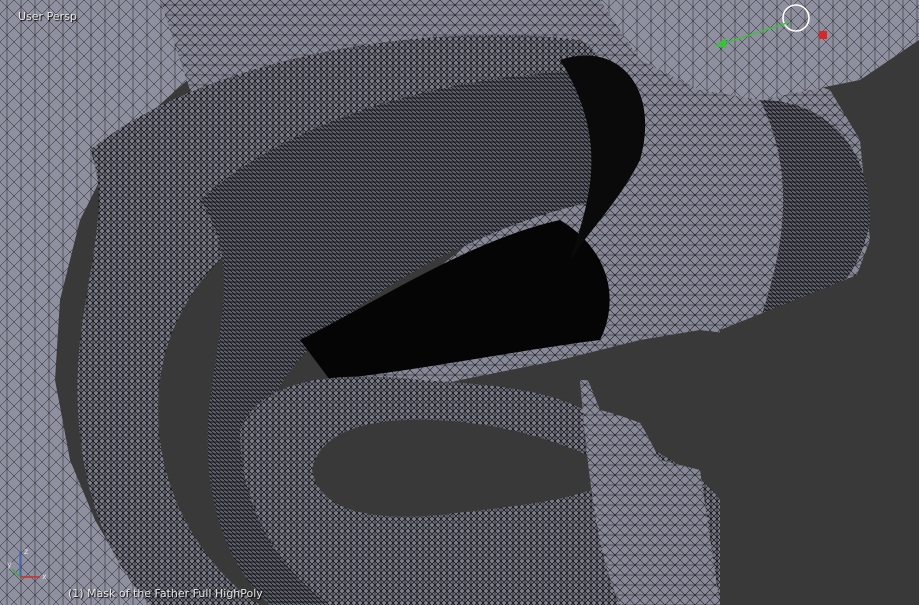  Describe the element at coordinates (9, 564) in the screenshot. I see `y-axis-label: y` at that location.